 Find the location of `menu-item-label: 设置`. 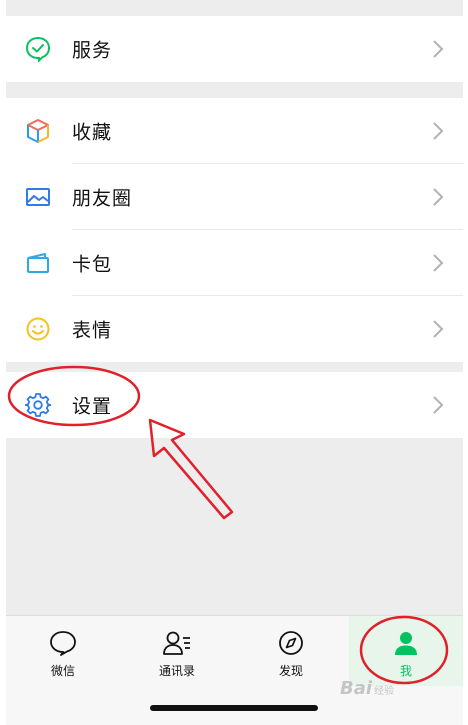

menu-item-label: 设置 is located at coordinates (92, 406).